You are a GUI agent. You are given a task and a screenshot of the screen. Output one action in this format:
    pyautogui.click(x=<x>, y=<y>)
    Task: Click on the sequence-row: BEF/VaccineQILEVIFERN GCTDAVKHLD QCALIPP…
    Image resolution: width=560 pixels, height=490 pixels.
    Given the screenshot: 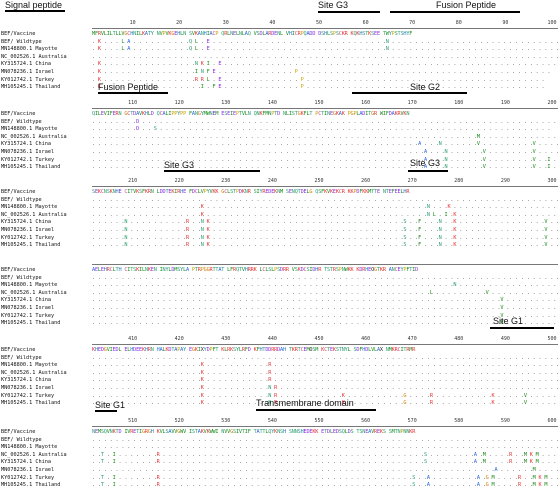 What is the action you would take?
    pyautogui.click(x=280, y=115)
    